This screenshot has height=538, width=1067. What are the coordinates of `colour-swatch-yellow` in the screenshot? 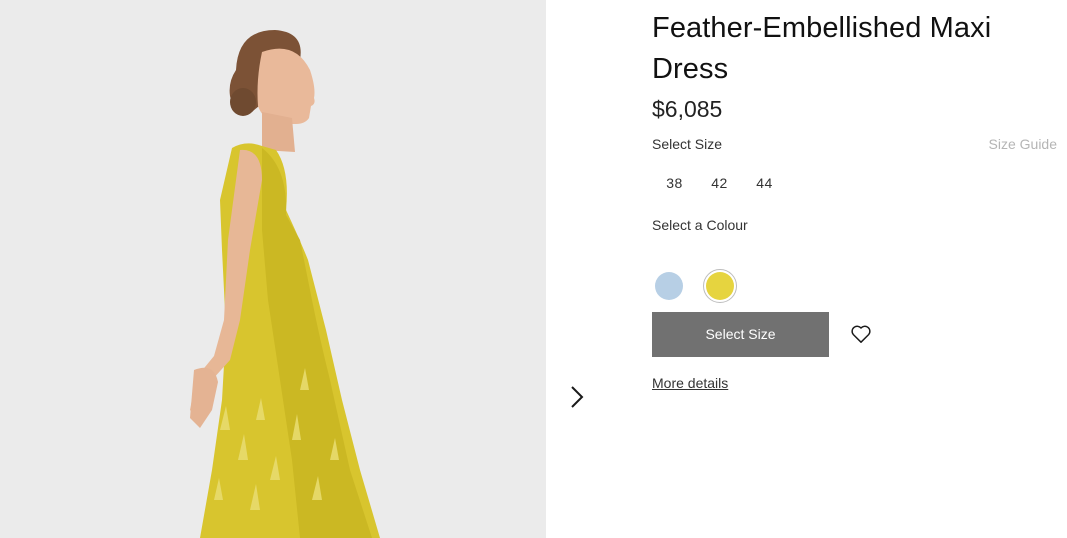 It's located at (720, 286).